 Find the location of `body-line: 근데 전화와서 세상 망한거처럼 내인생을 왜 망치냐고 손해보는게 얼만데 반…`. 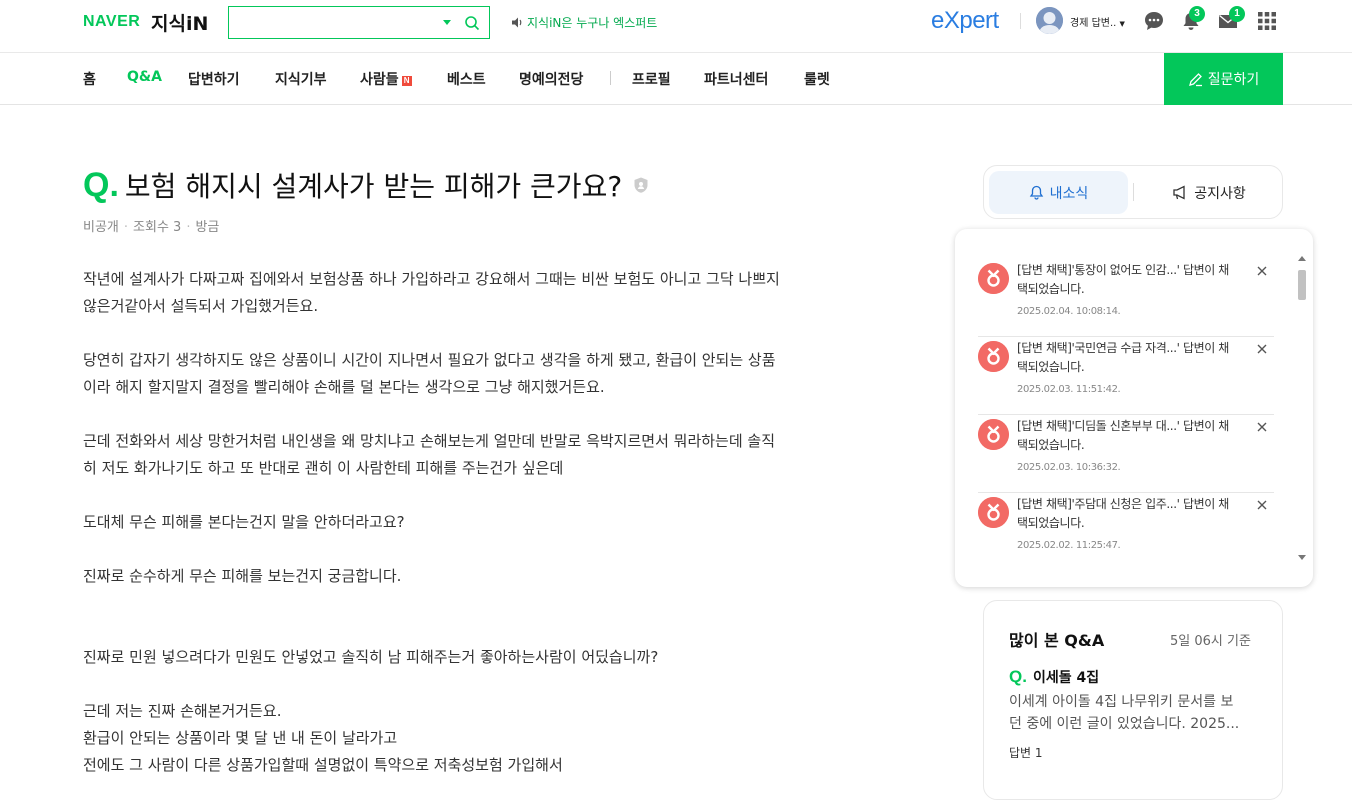

body-line: 근데 전화와서 세상 망한거처럼 내인생을 왜 망치냐고 손해보는게 얼만데 반… is located at coordinates (429, 441).